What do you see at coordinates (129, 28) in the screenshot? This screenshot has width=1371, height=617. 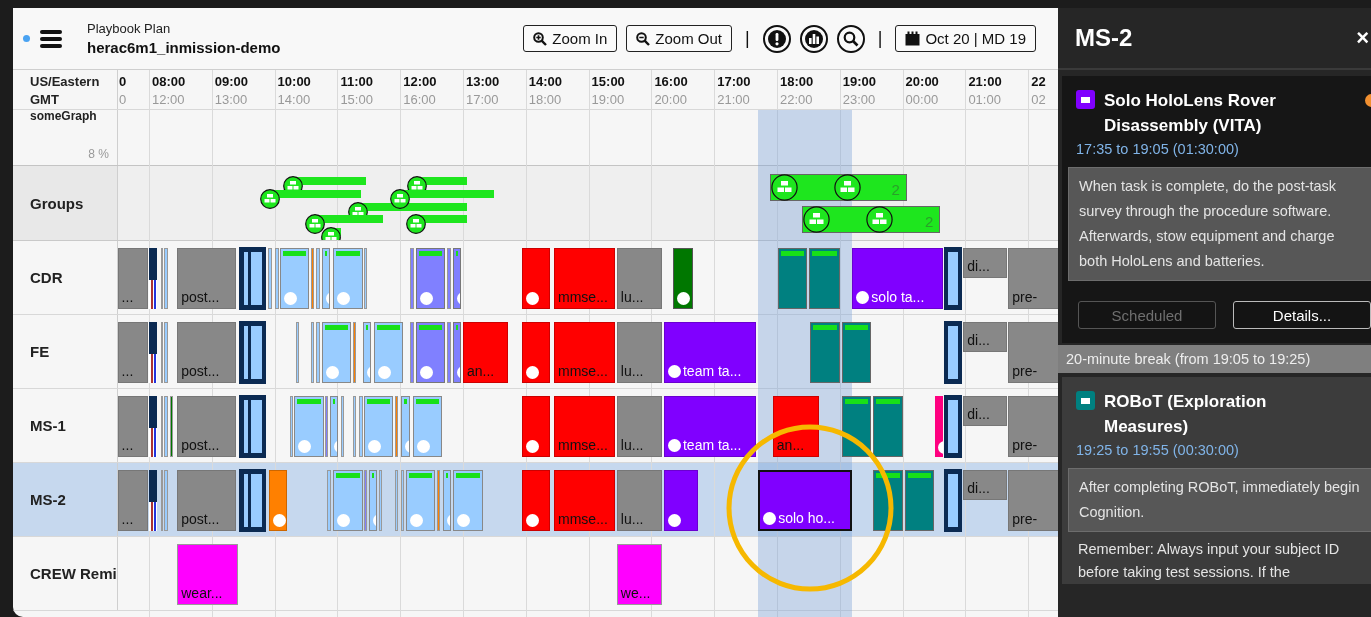 I see `app-subtitle: Playbook Plan` at bounding box center [129, 28].